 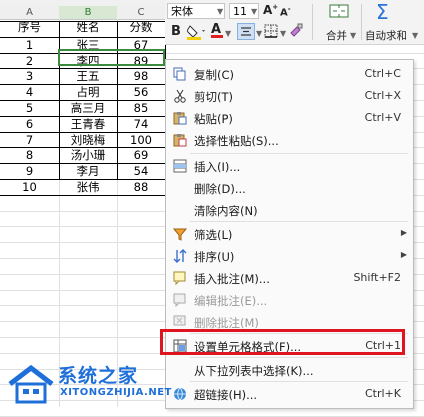 What do you see at coordinates (29, 124) in the screenshot?
I see `cell-seq: 6` at bounding box center [29, 124].